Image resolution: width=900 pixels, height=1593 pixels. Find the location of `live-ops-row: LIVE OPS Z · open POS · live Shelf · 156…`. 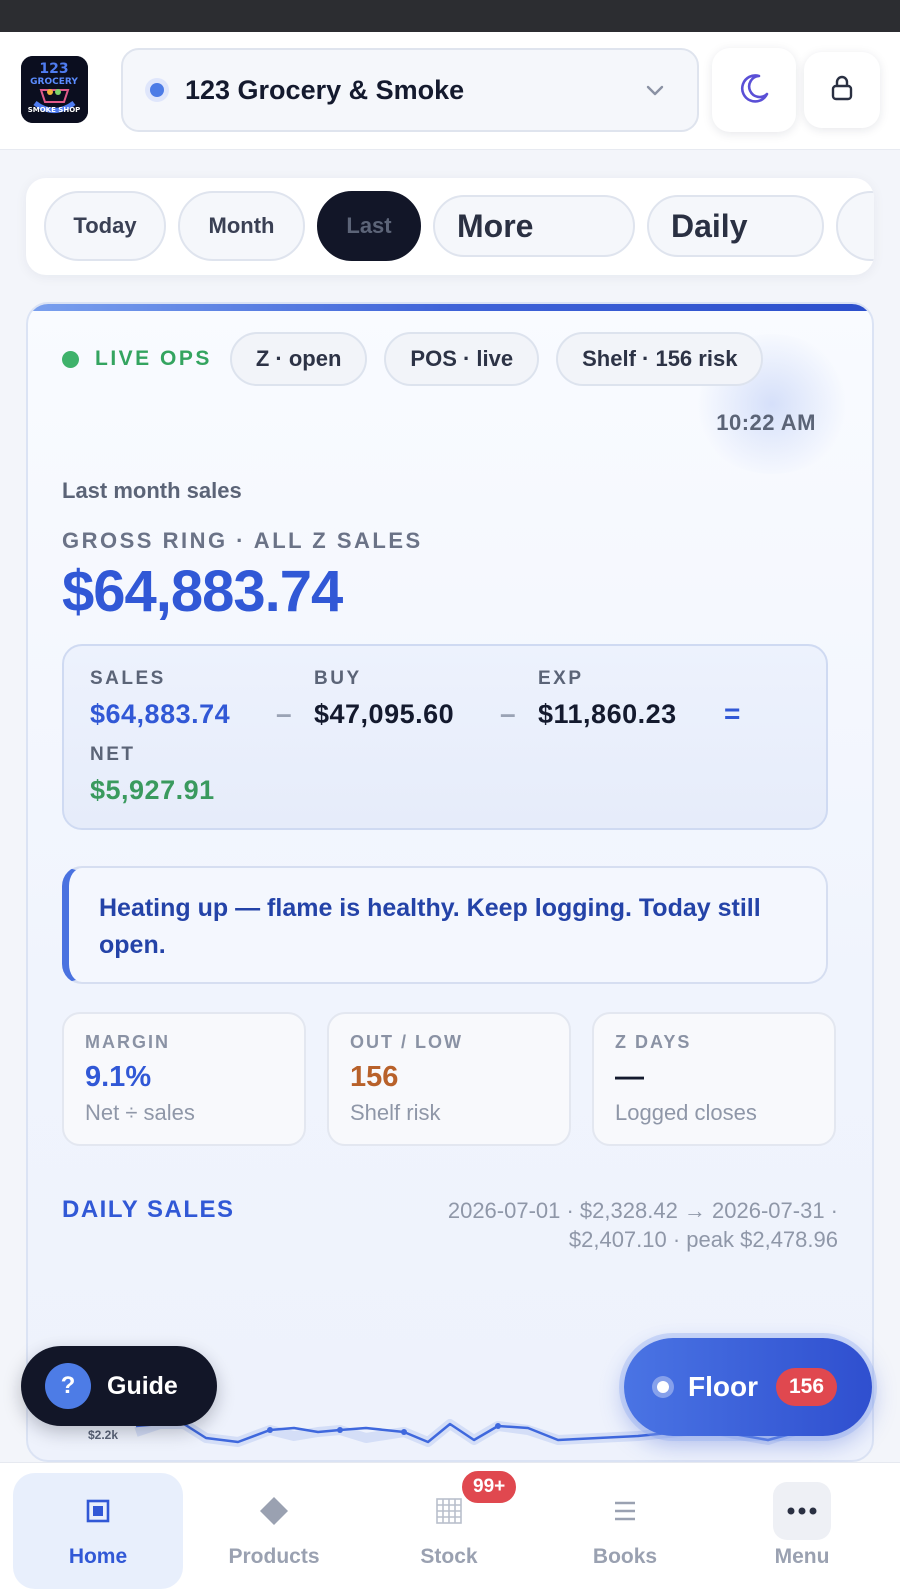

live-ops-row: LIVE OPS Z · open POS · live Shelf · 156… is located at coordinates (421, 359).